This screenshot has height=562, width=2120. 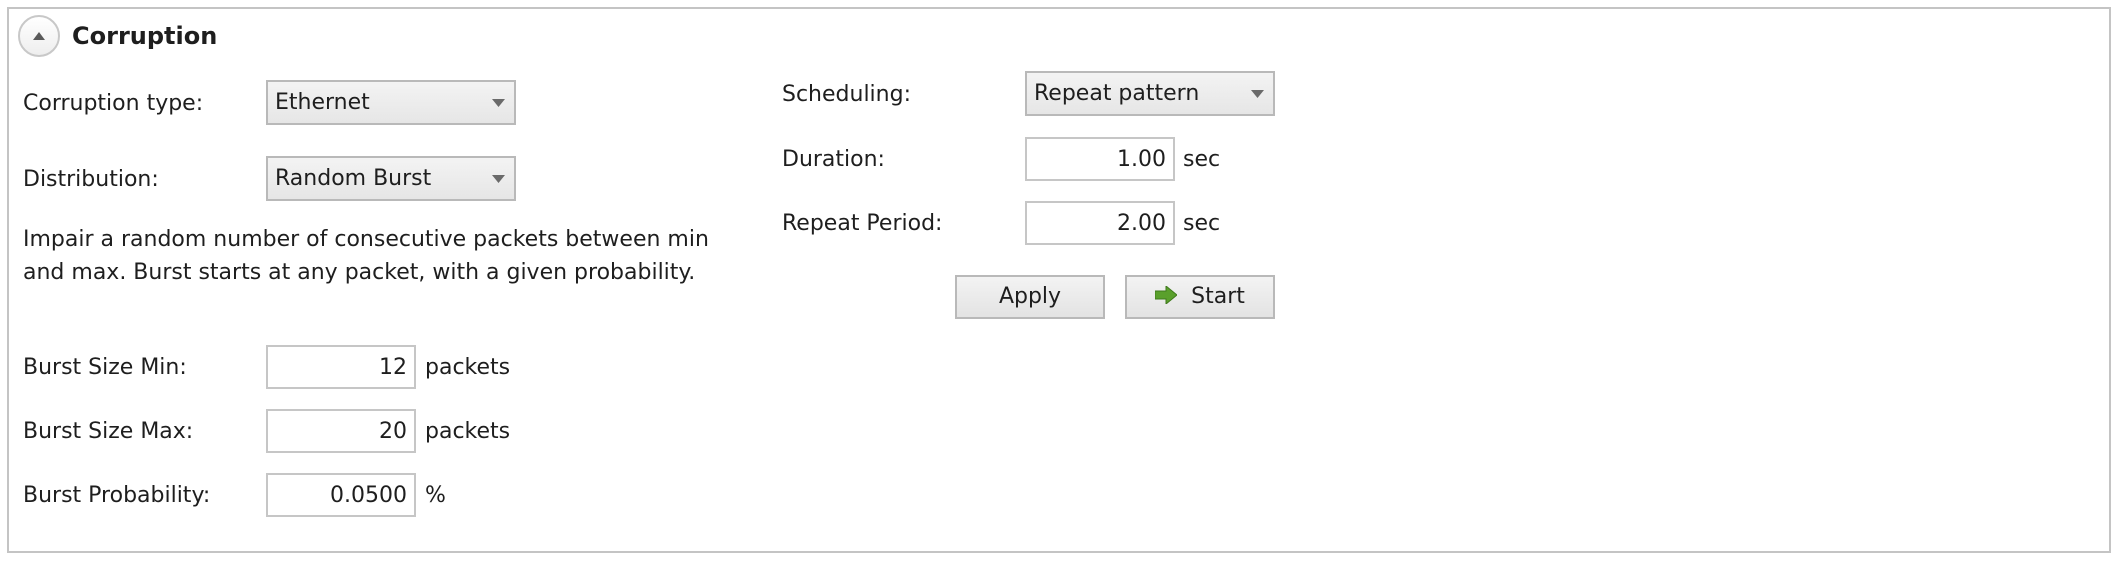 I want to click on start-button: Start, so click(x=1200, y=297).